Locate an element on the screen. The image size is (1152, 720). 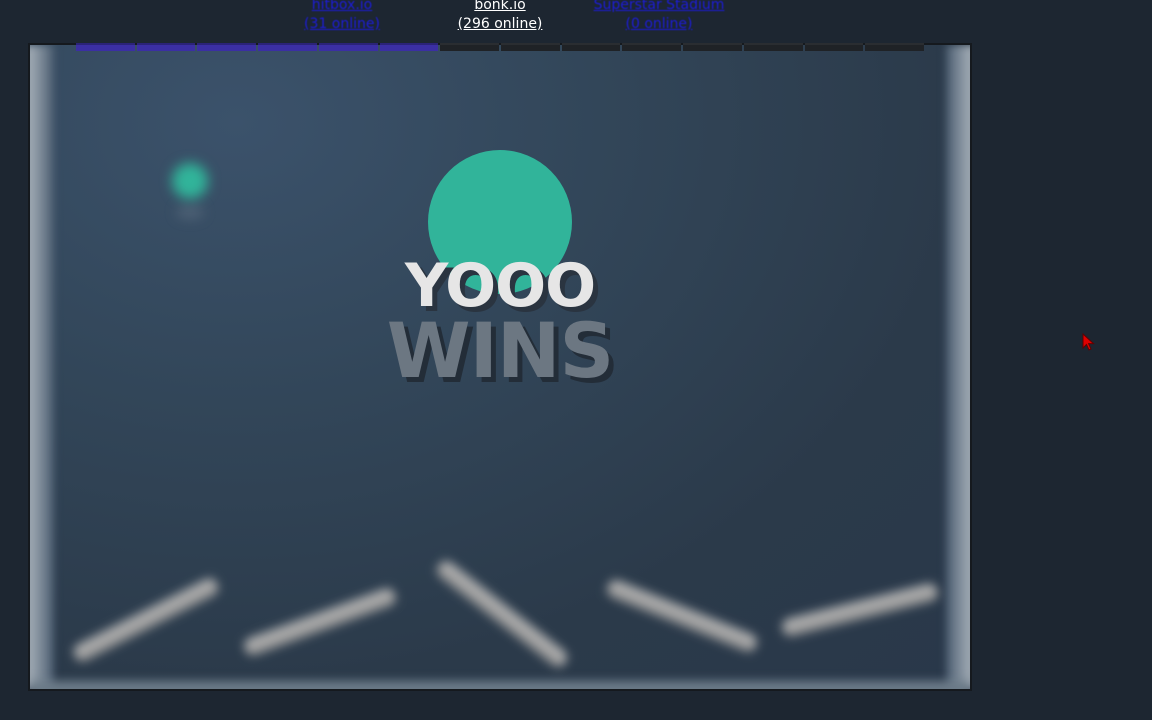
hitbox-link: hitbox.io (31 online) is located at coordinates (342, 17).